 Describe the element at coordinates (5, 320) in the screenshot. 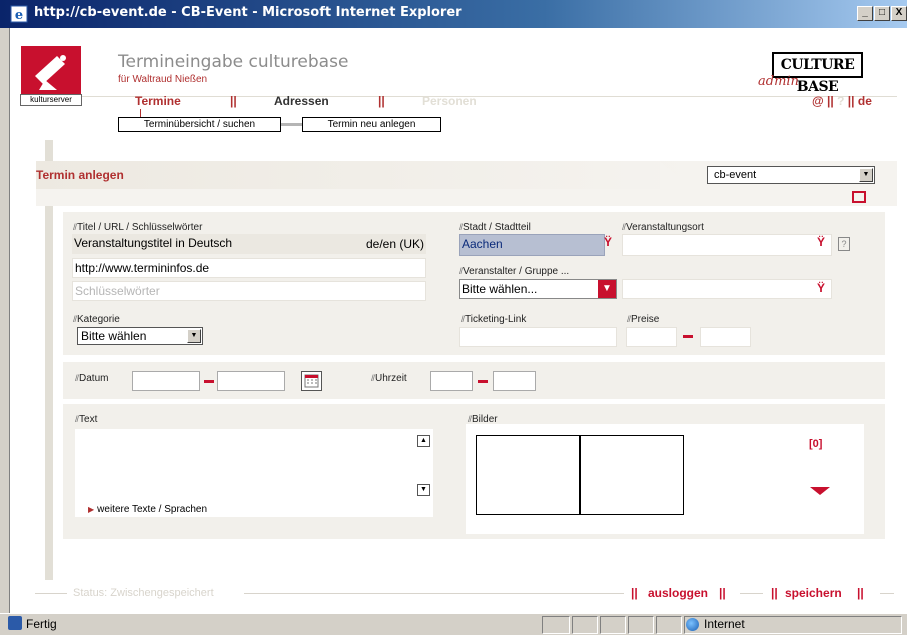

I see `left-window-frame` at that location.